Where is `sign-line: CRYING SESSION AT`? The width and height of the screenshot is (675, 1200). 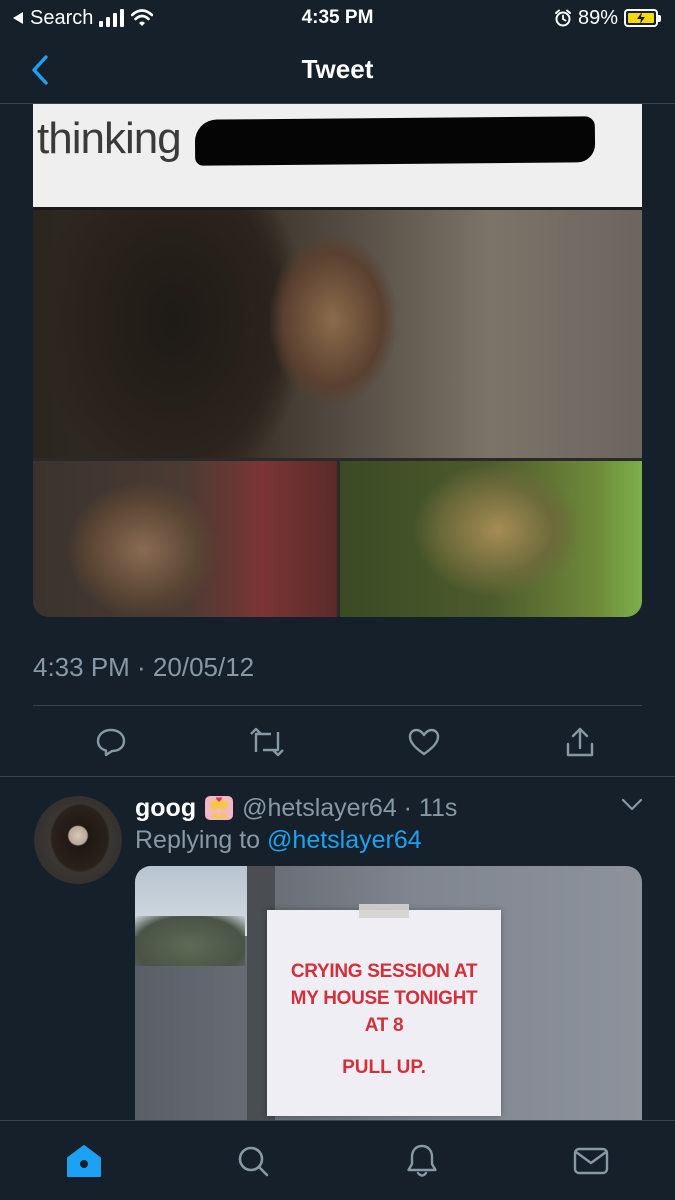 sign-line: CRYING SESSION AT is located at coordinates (384, 971).